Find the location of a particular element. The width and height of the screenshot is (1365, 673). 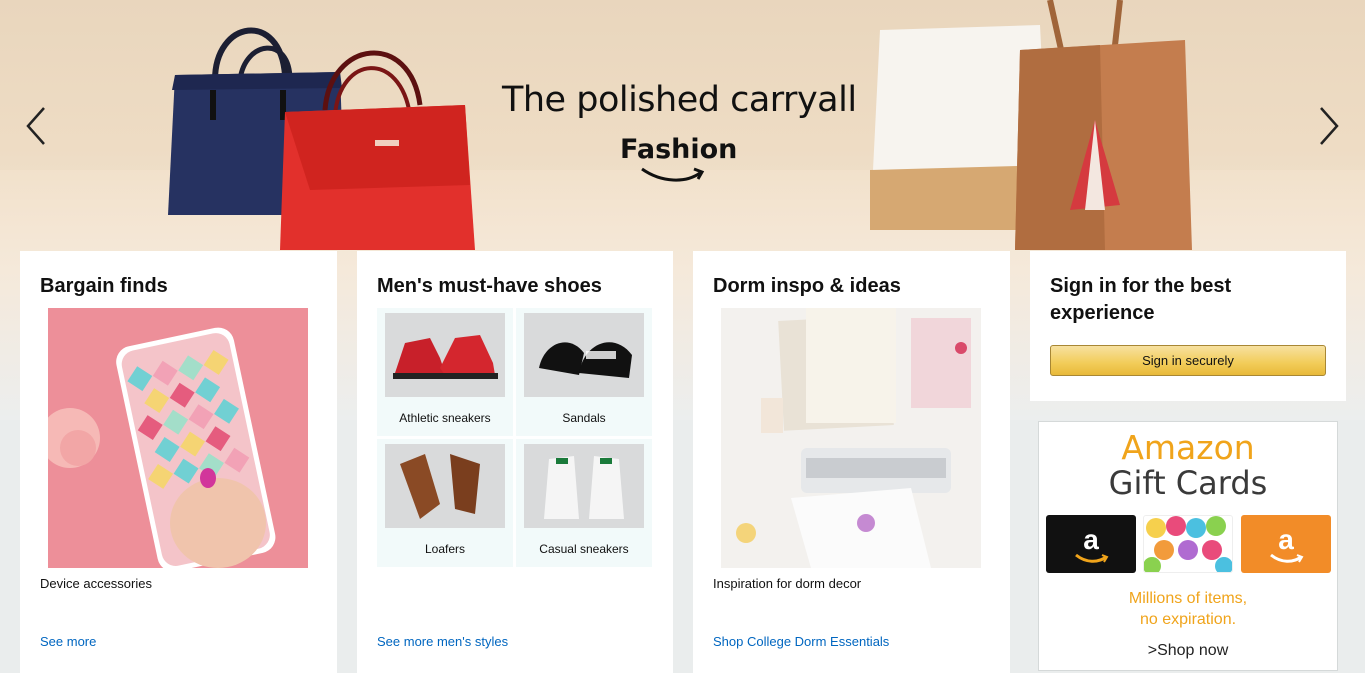

birthday-gift-card-image is located at coordinates (1188, 544).